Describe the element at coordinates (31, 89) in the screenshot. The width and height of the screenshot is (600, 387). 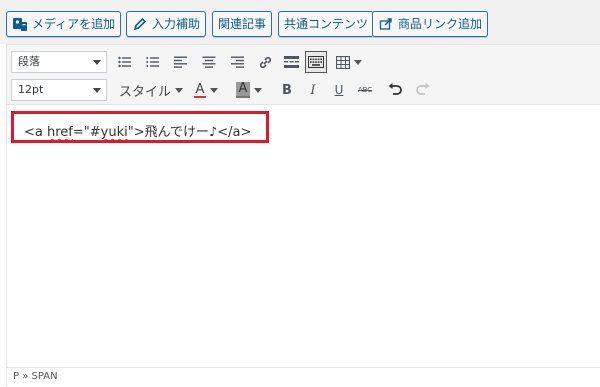
I see `font-size-value: 12pt` at that location.